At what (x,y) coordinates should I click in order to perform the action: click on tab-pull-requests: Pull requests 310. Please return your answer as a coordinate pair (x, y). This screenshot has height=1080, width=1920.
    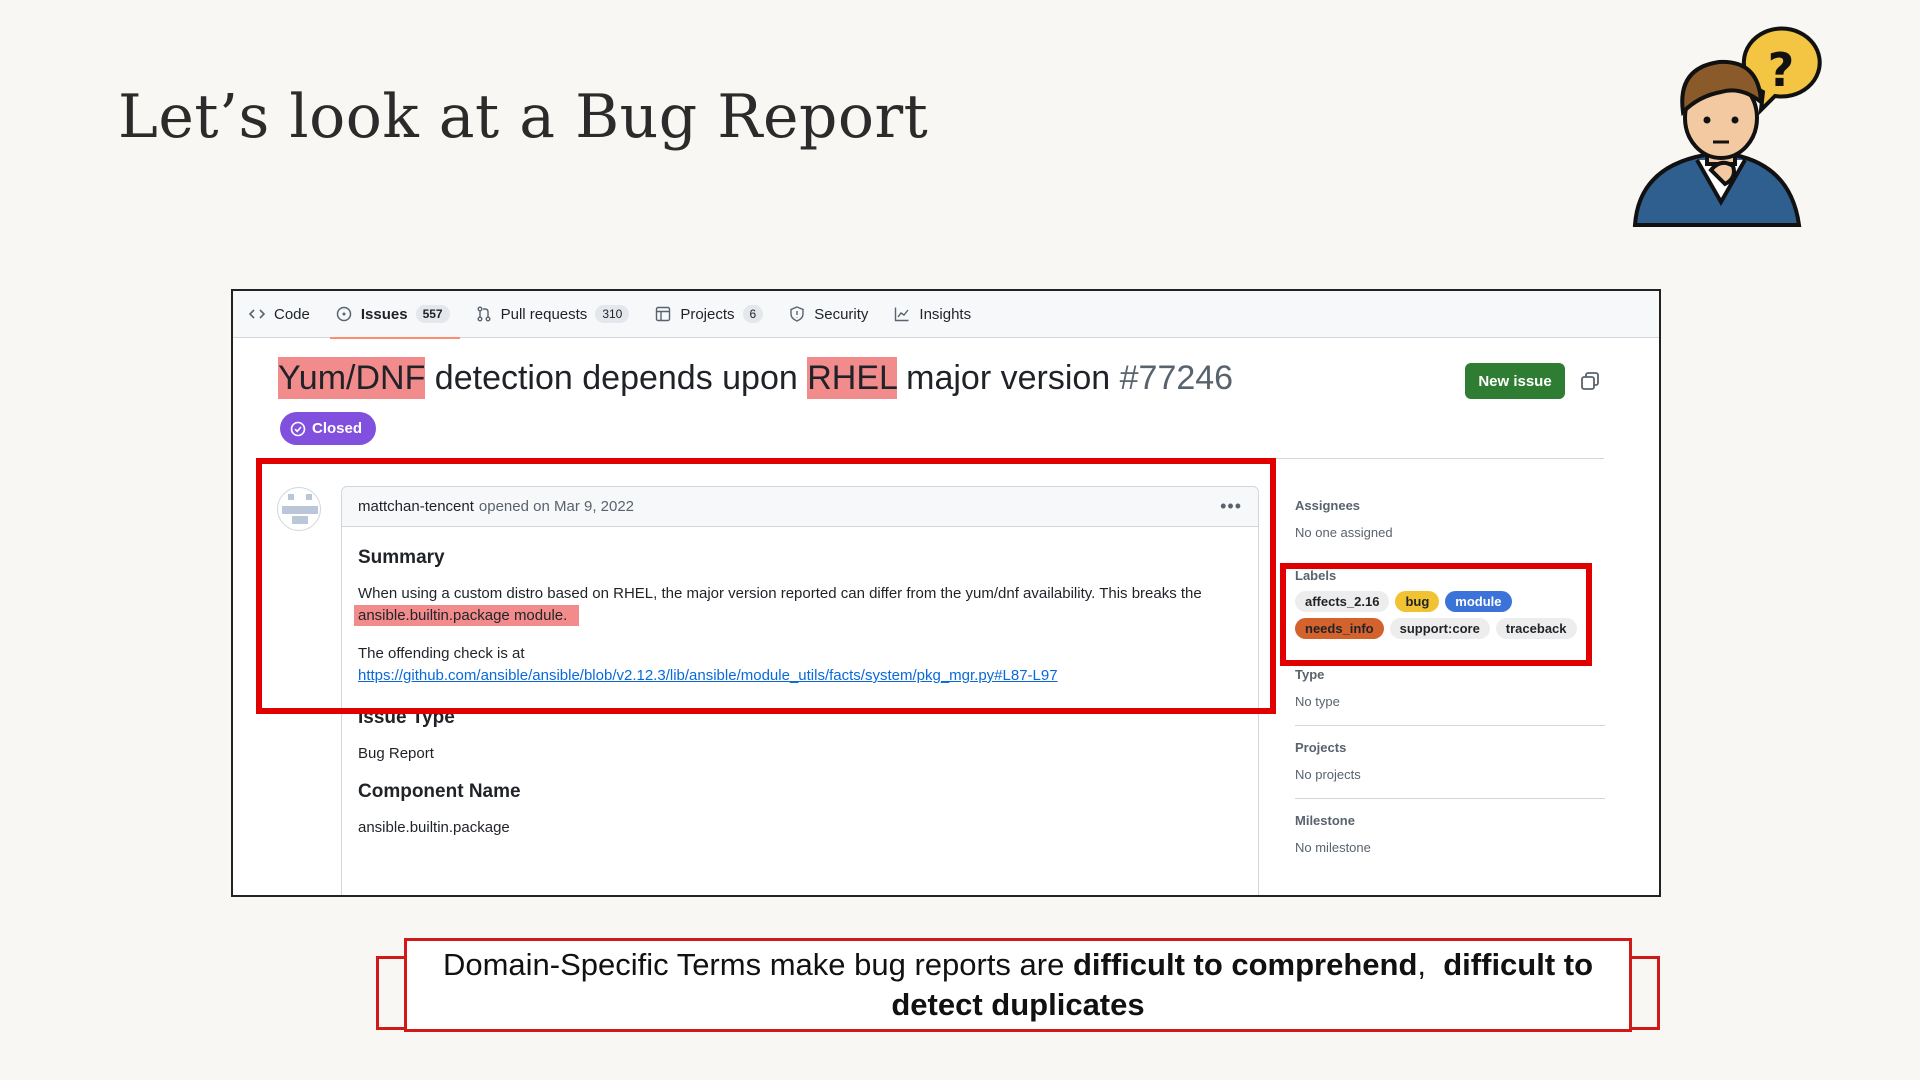
    Looking at the image, I should click on (553, 314).